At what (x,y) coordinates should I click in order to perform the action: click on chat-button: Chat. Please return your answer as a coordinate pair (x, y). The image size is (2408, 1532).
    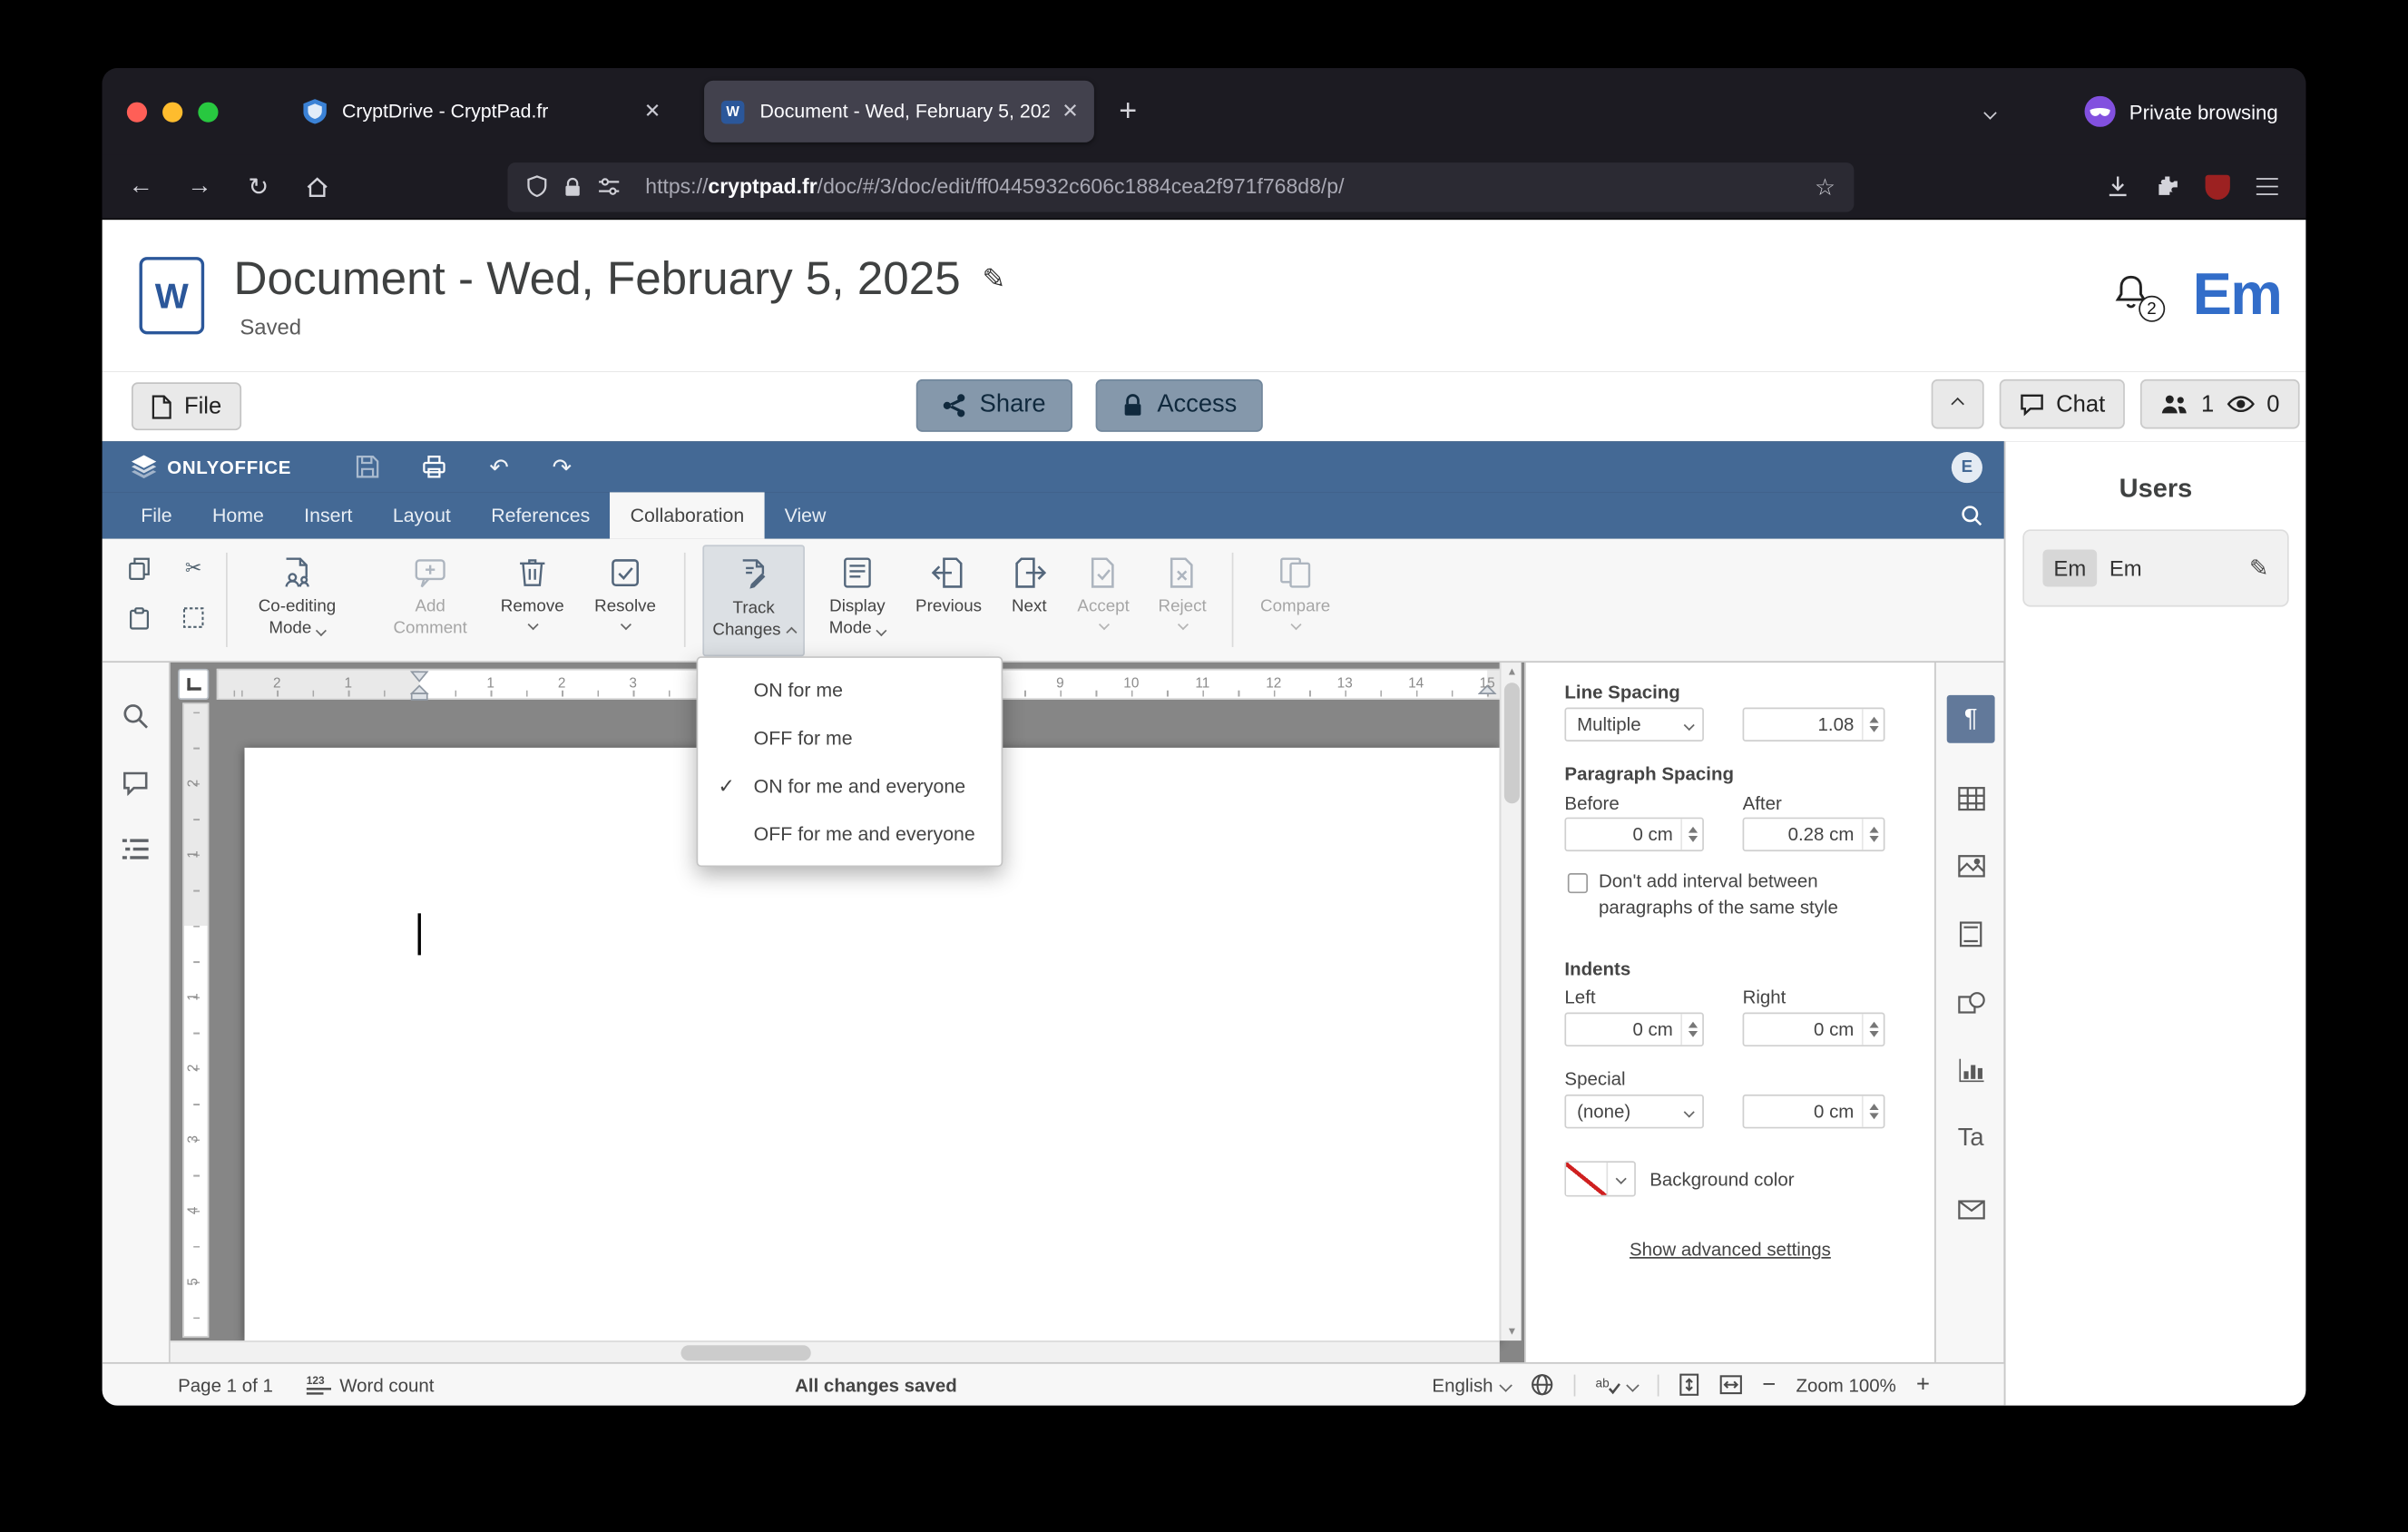
    Looking at the image, I should click on (2062, 403).